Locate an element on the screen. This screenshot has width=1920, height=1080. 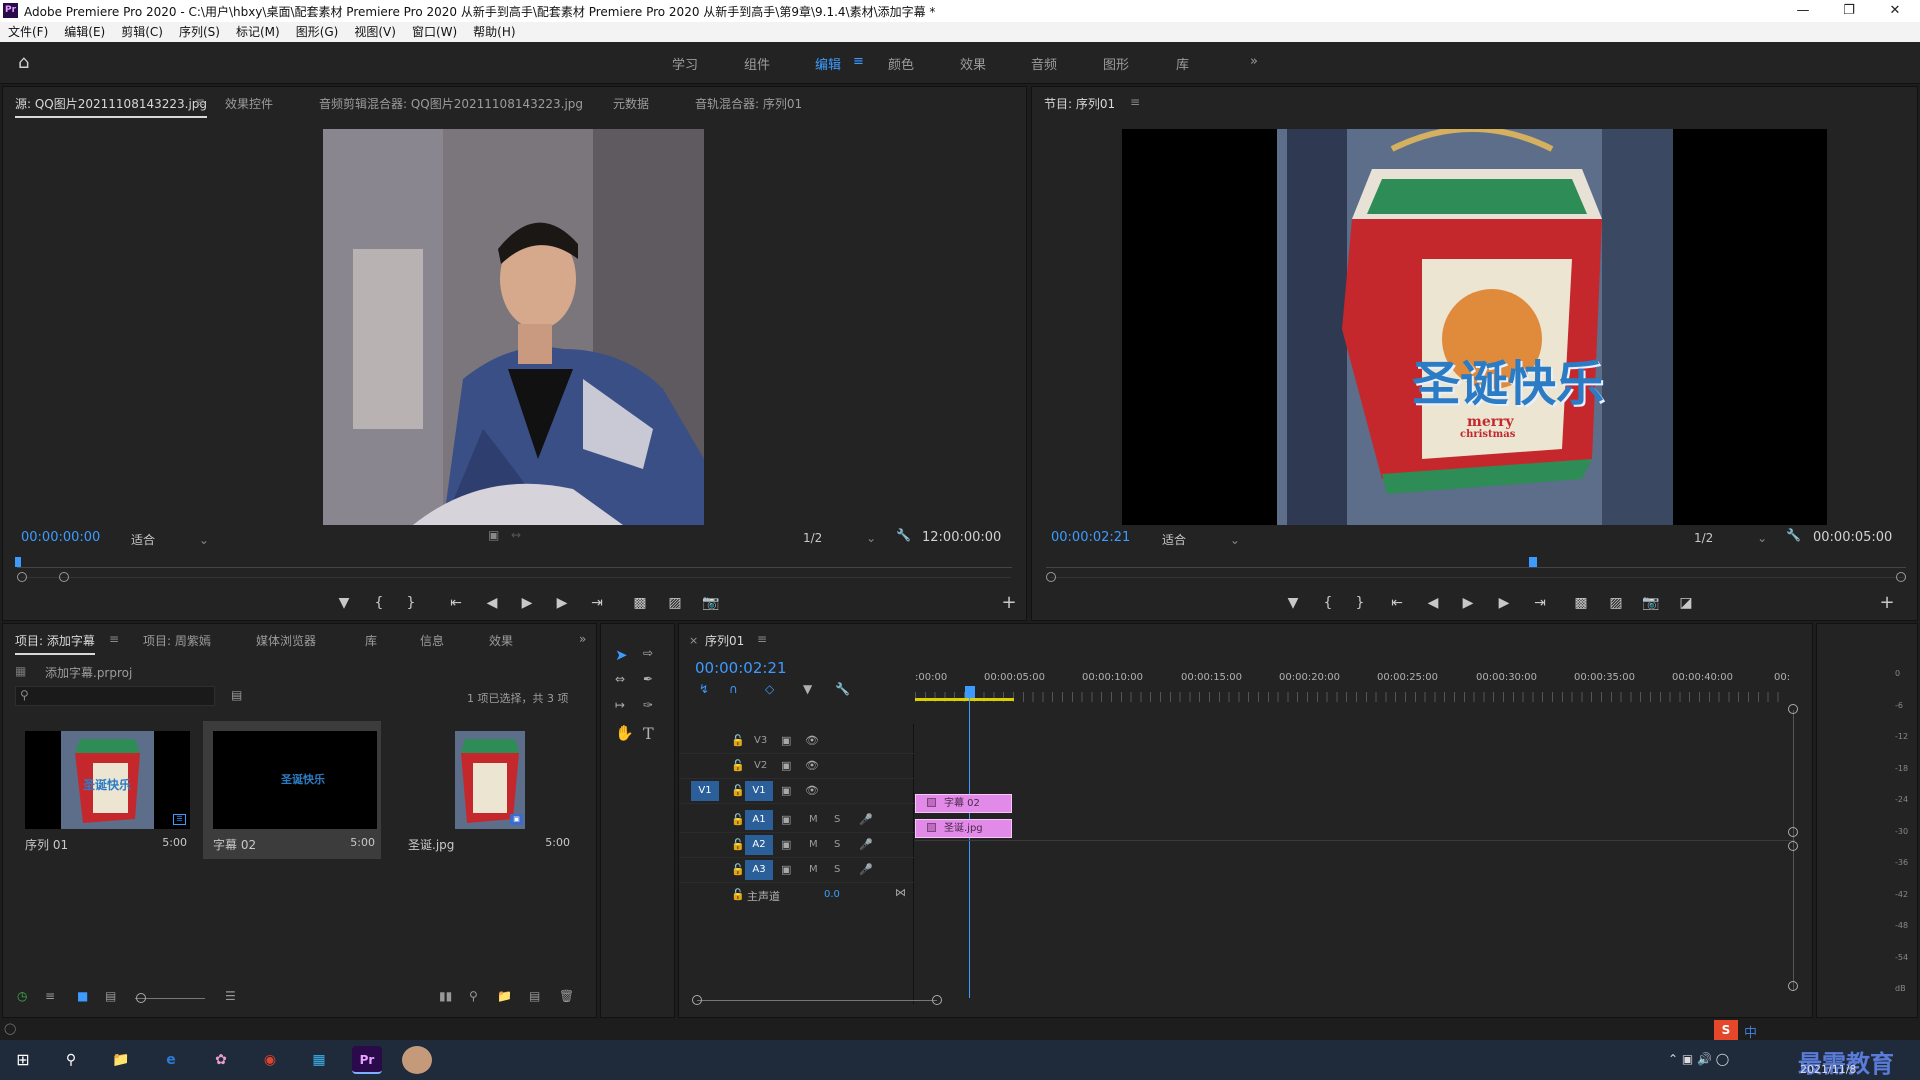
store-icon: ▦ is located at coordinates (319, 1060).